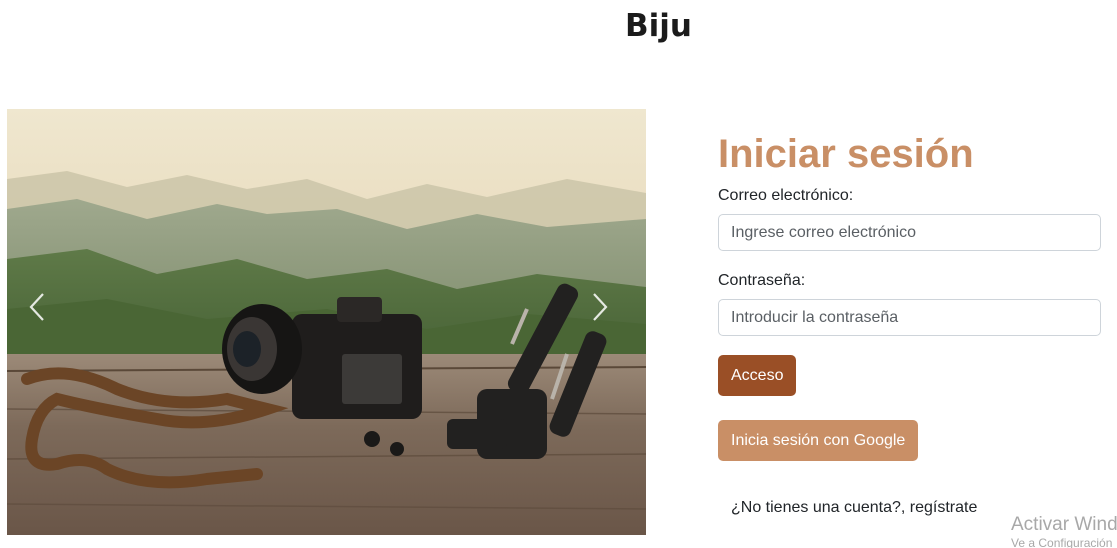 The image size is (1117, 548). What do you see at coordinates (658, 26) in the screenshot?
I see `brand-title: Biju` at bounding box center [658, 26].